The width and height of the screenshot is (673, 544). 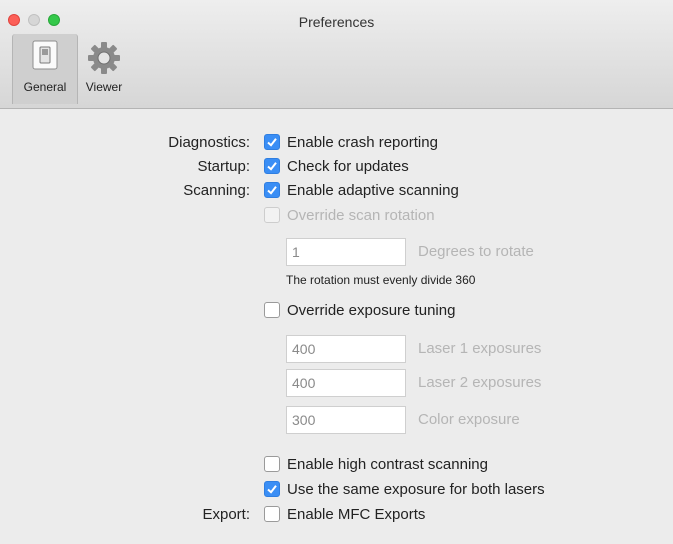 What do you see at coordinates (336, 22) in the screenshot?
I see `window-title: Preferences` at bounding box center [336, 22].